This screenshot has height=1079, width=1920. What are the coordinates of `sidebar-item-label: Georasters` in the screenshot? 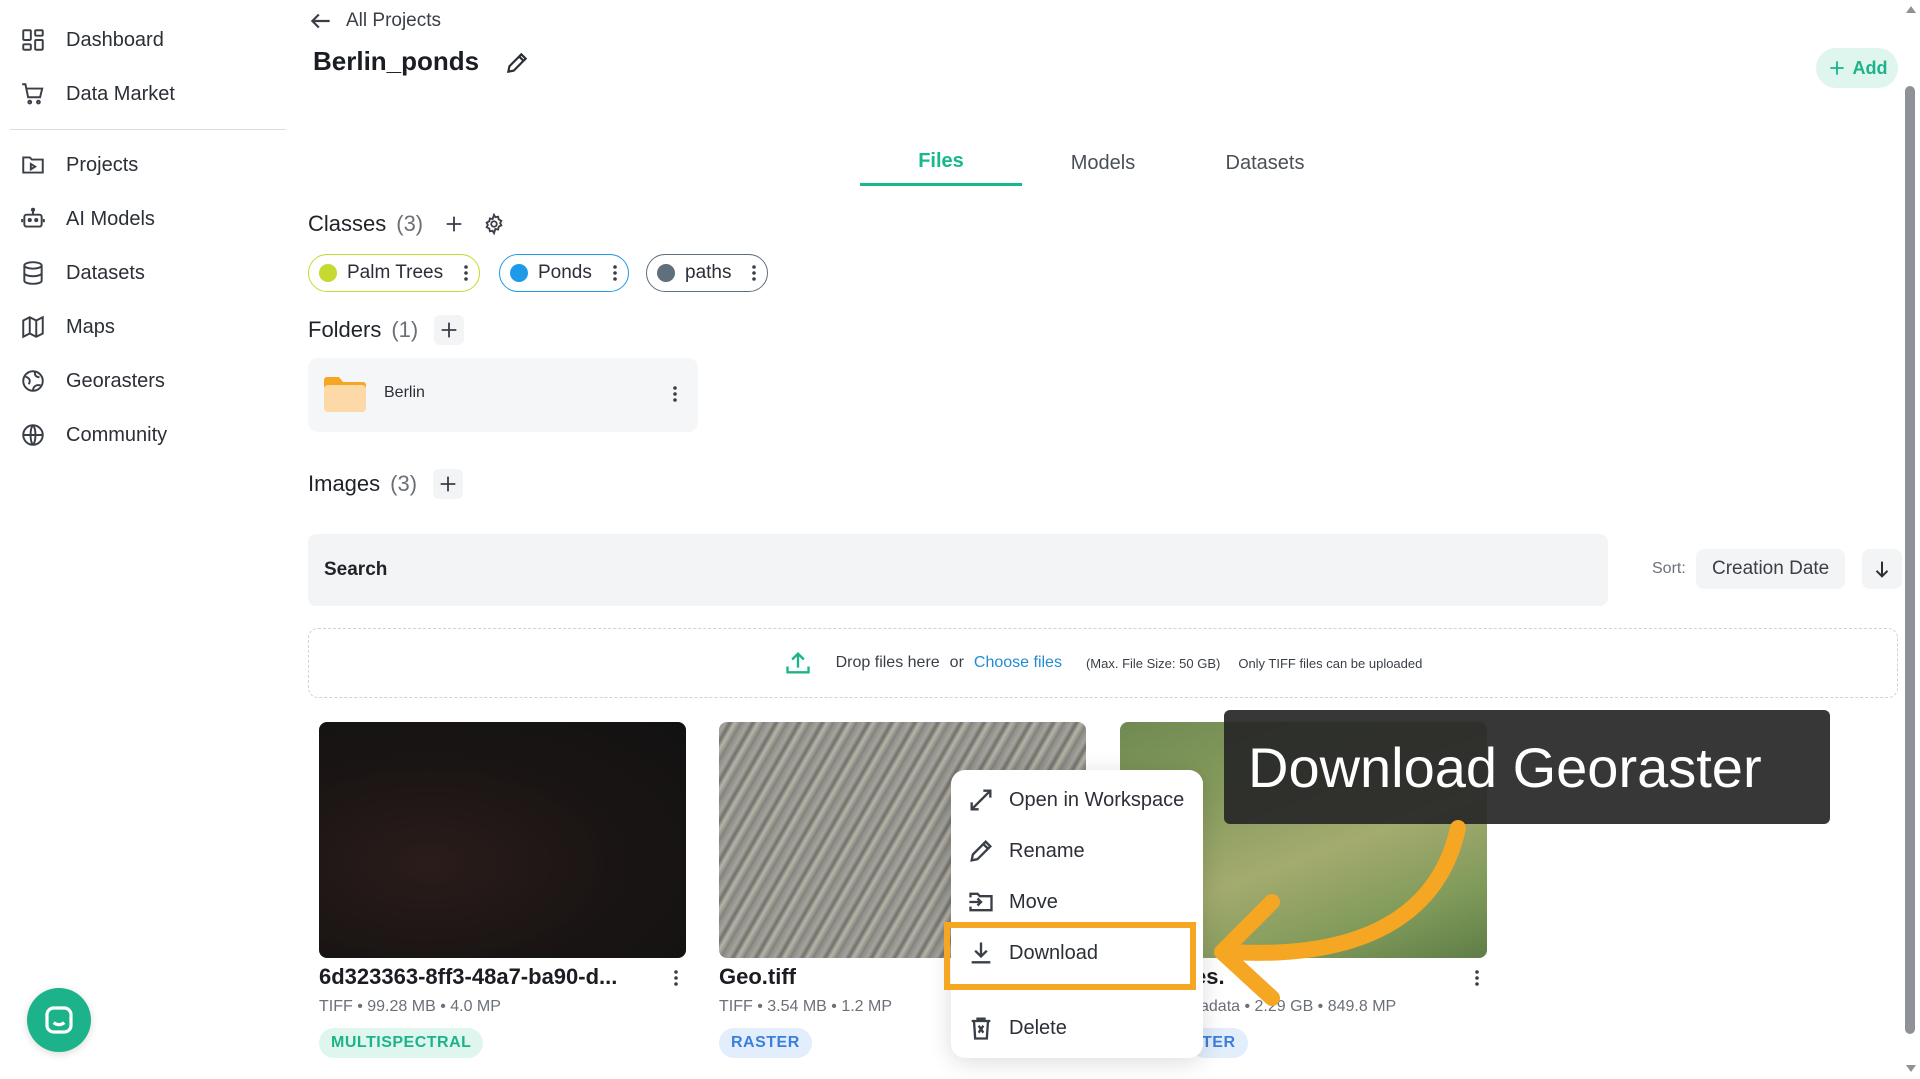 It's located at (115, 380).